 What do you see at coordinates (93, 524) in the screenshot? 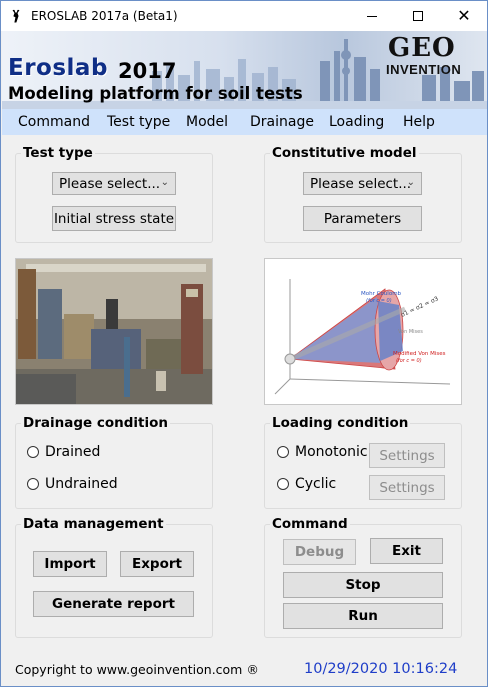
I see `data-management-title: Data management` at bounding box center [93, 524].